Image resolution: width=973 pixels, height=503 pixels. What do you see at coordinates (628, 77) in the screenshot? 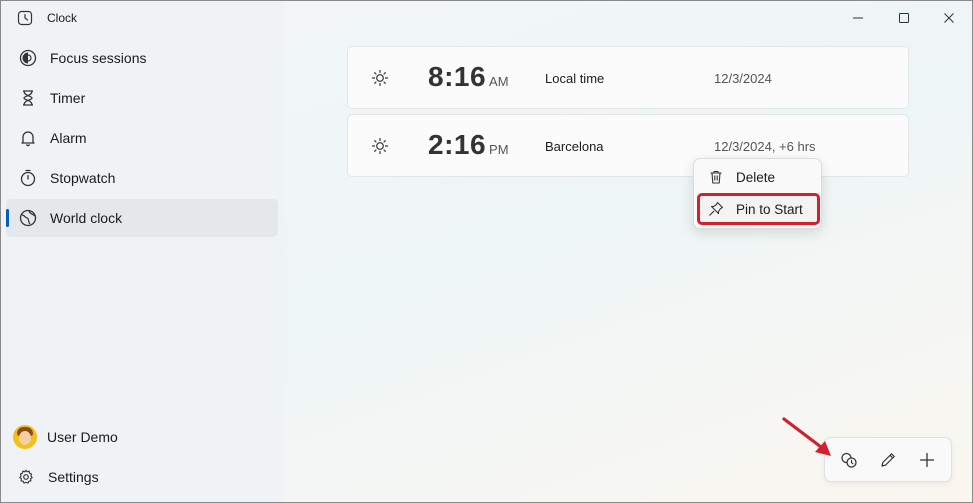
I see `clock-card-local: 8:16 AM Local time 12/3/2024` at bounding box center [628, 77].